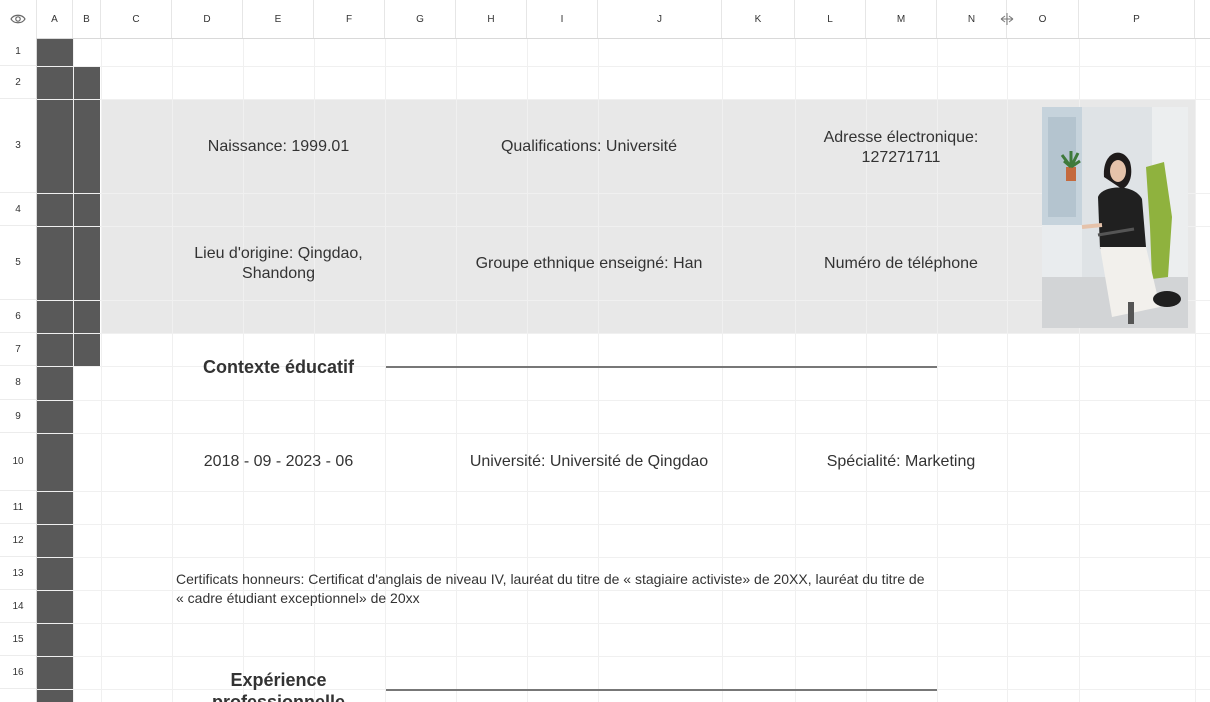 This screenshot has height=702, width=1210. Describe the element at coordinates (298, 598) in the screenshot. I see `certificates-line-2: « cadre étudiant exceptionnel» de 20xx` at that location.